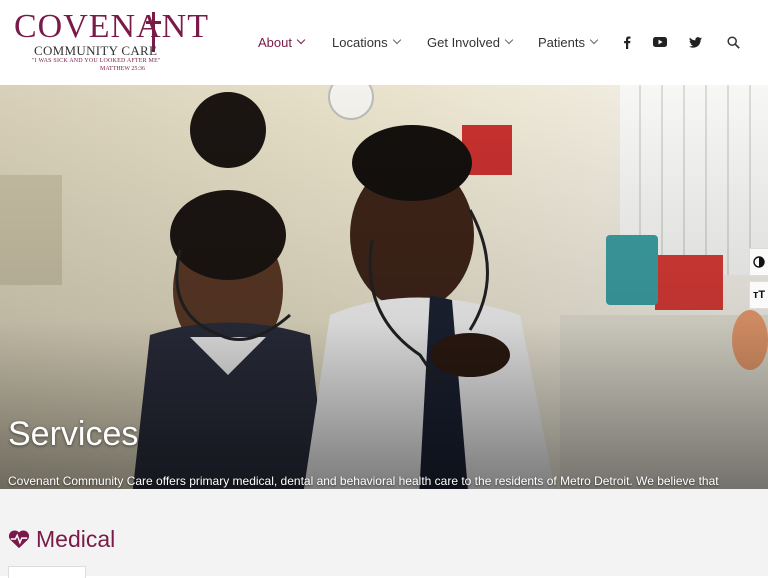  I want to click on nav-item-about: About, so click(282, 42).